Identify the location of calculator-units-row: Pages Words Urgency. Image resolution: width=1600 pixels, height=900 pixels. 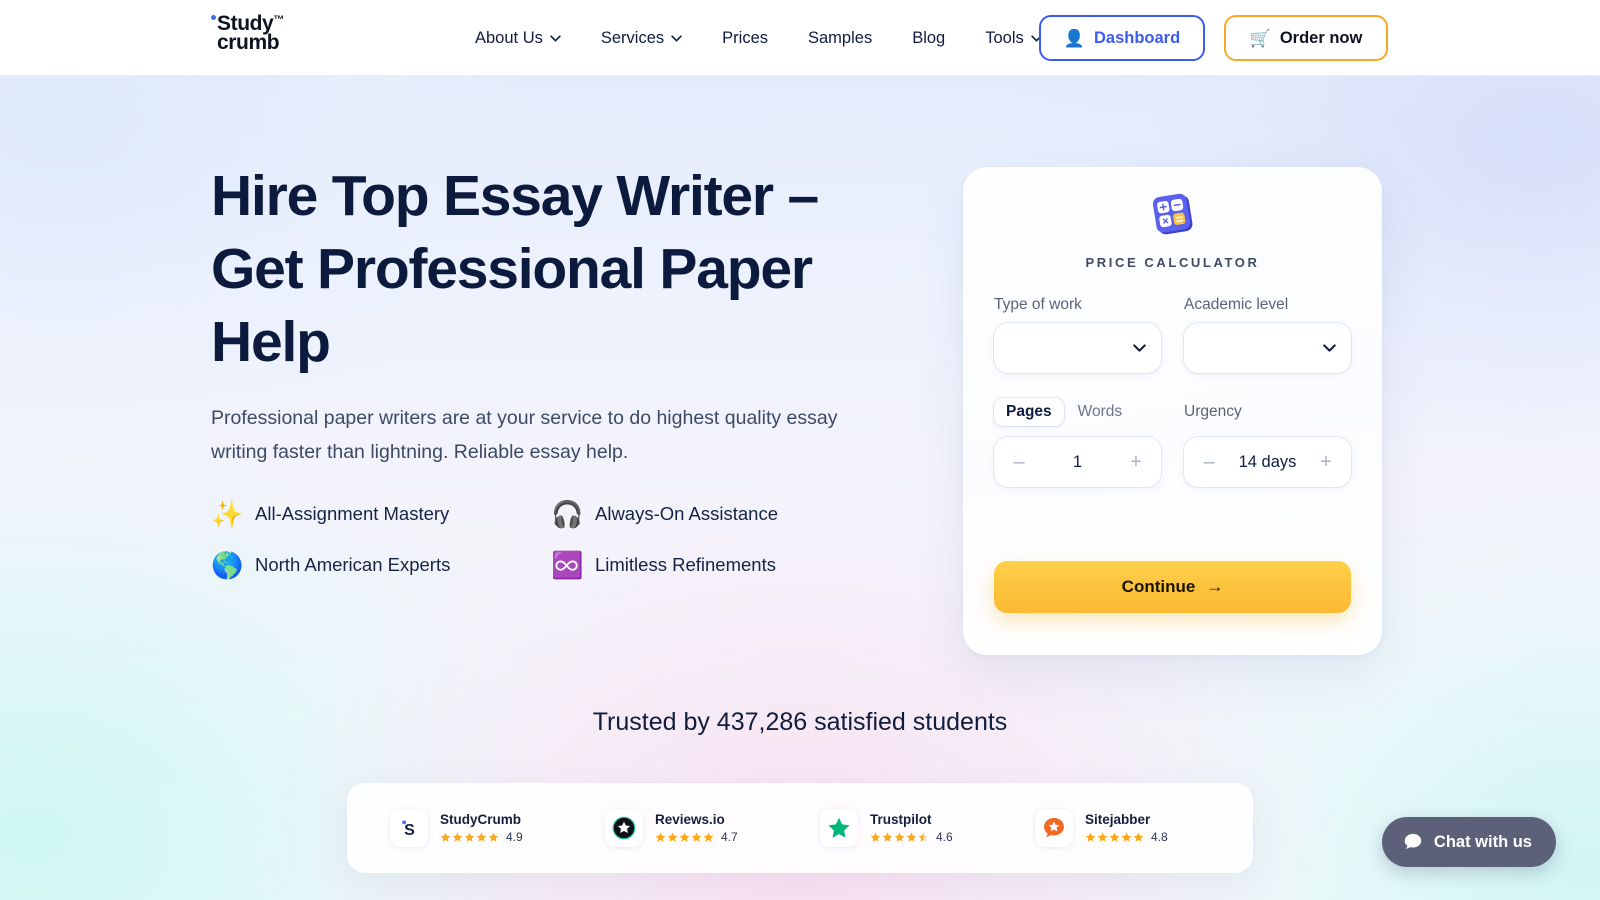
(1172, 412).